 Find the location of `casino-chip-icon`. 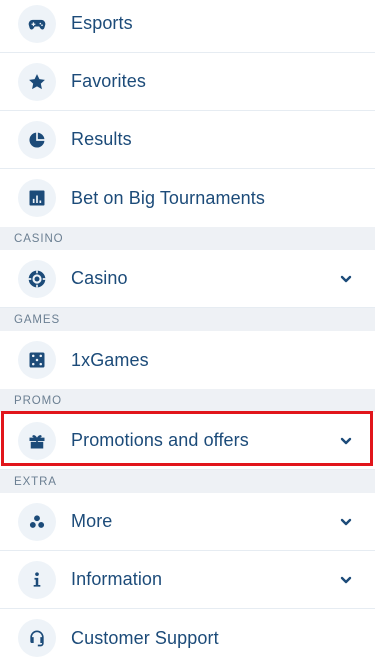

casino-chip-icon is located at coordinates (37, 278).